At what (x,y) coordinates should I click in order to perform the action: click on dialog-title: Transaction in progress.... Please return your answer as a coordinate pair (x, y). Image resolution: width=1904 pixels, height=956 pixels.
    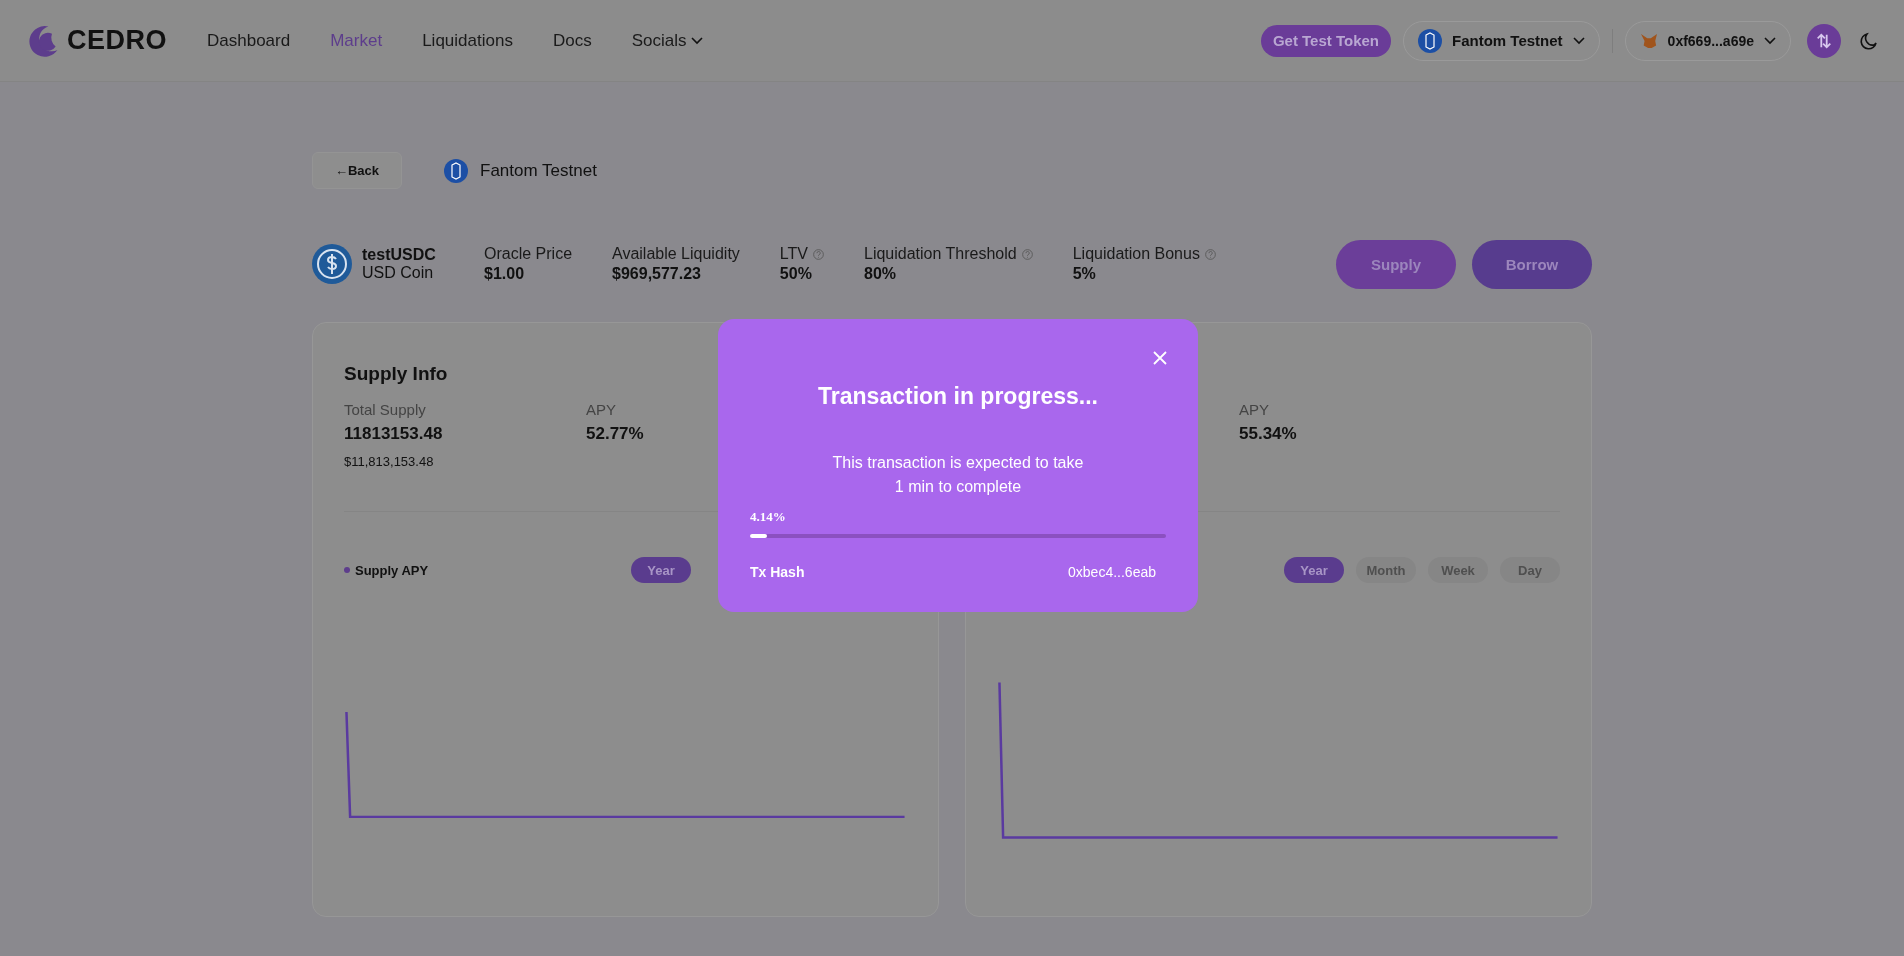
    Looking at the image, I should click on (958, 396).